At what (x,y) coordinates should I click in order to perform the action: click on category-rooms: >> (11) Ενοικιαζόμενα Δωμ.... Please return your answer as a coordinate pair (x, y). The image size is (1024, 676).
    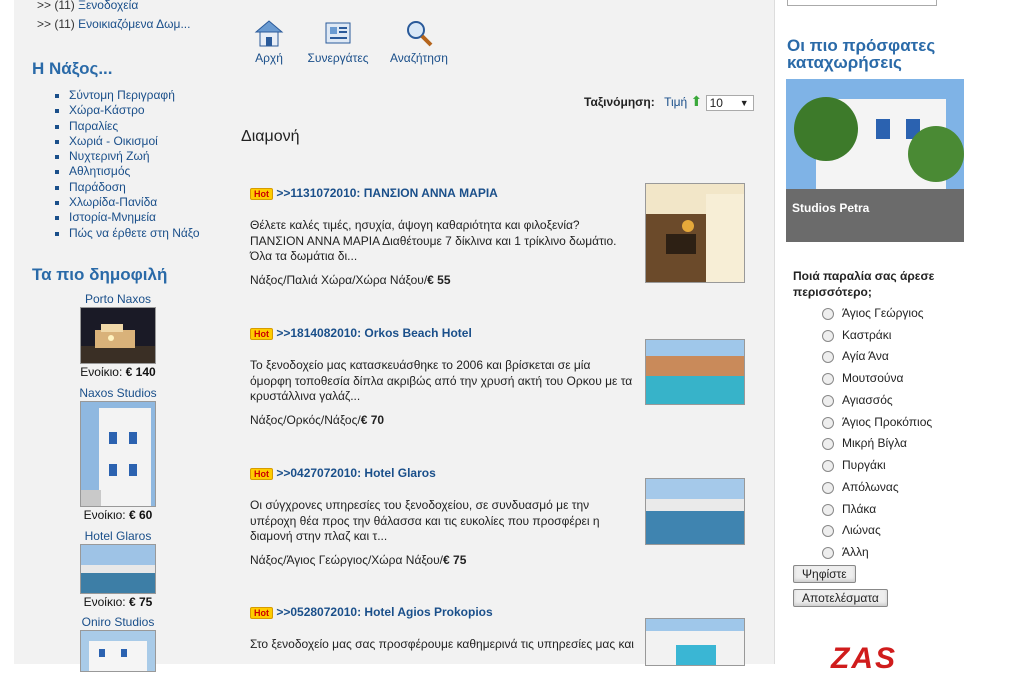
    Looking at the image, I should click on (113, 24).